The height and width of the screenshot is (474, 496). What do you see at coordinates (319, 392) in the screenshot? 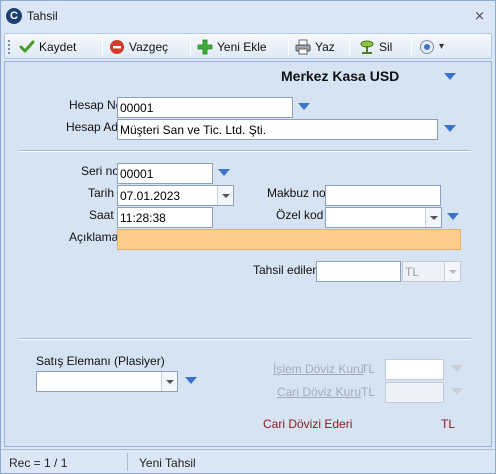
I see `cari-doviz-kuru-label: Cari Döviz Kuru` at bounding box center [319, 392].